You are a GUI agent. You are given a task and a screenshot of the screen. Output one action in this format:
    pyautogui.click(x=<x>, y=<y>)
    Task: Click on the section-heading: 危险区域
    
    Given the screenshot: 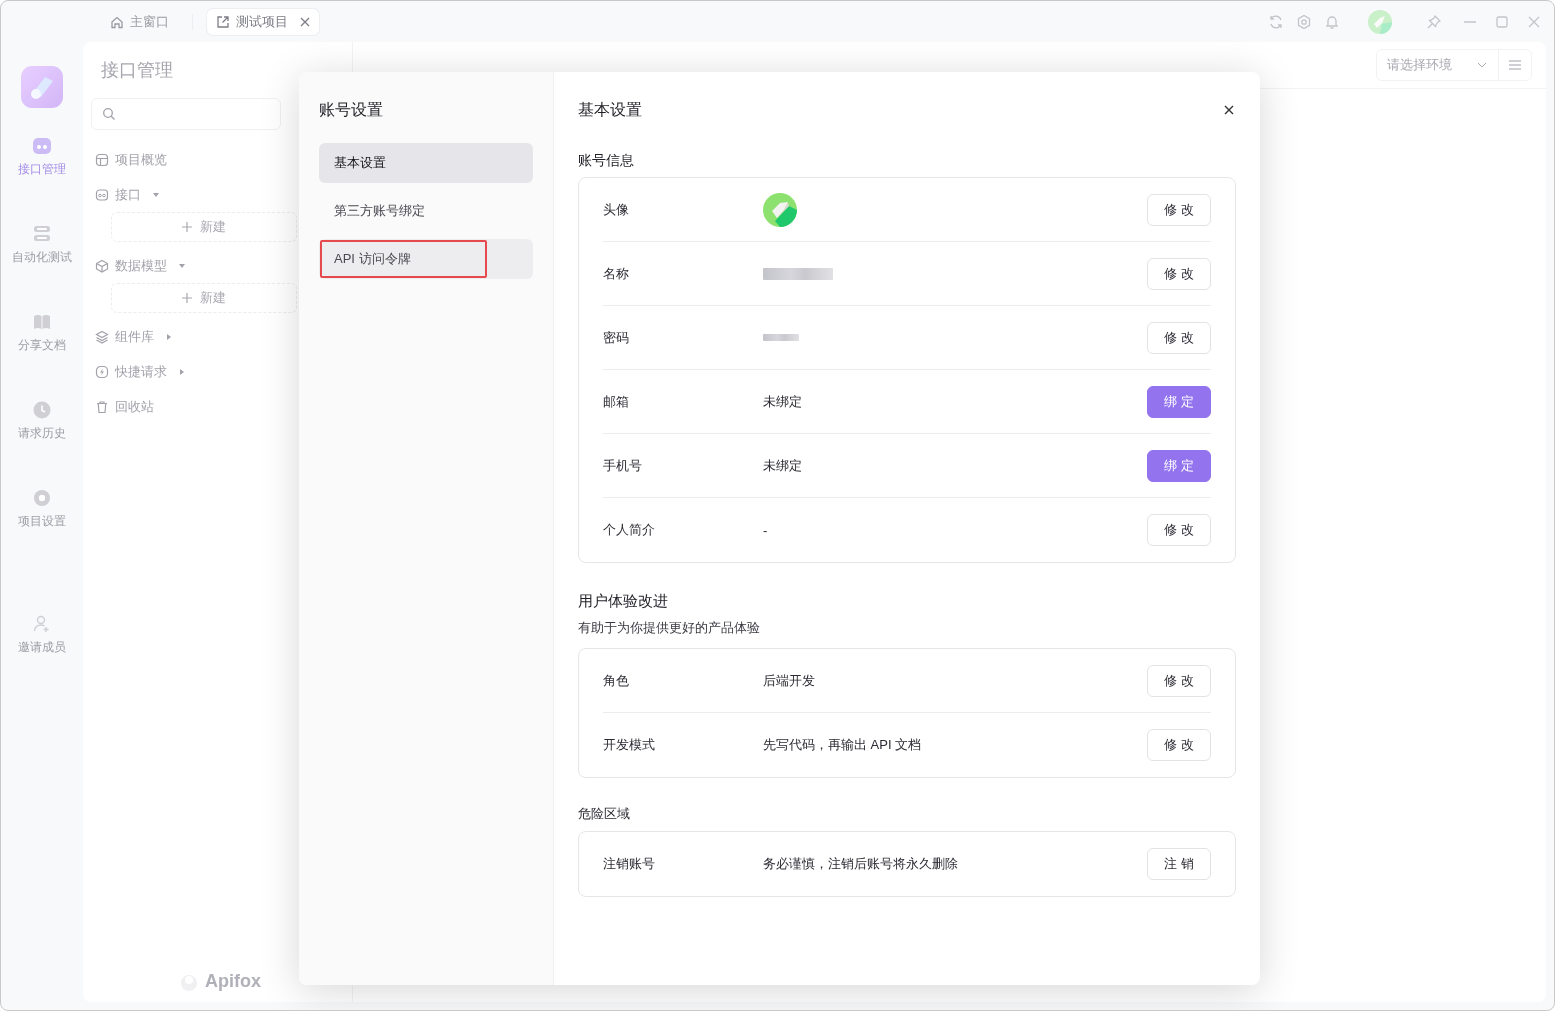 What is the action you would take?
    pyautogui.click(x=604, y=814)
    